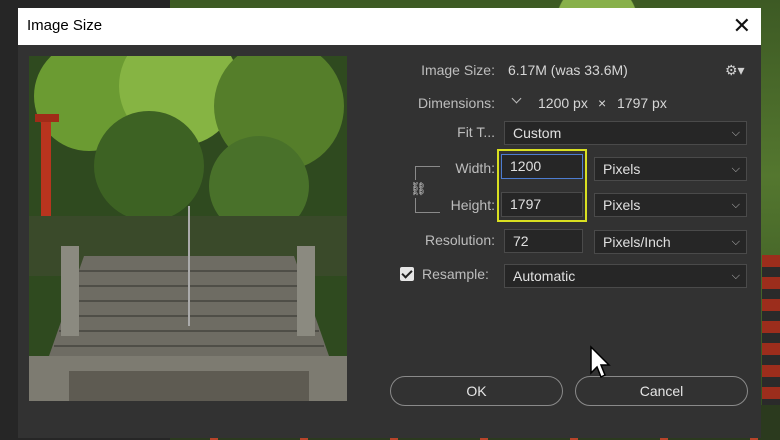  I want to click on link-chain-icon: ⛓, so click(418, 189).